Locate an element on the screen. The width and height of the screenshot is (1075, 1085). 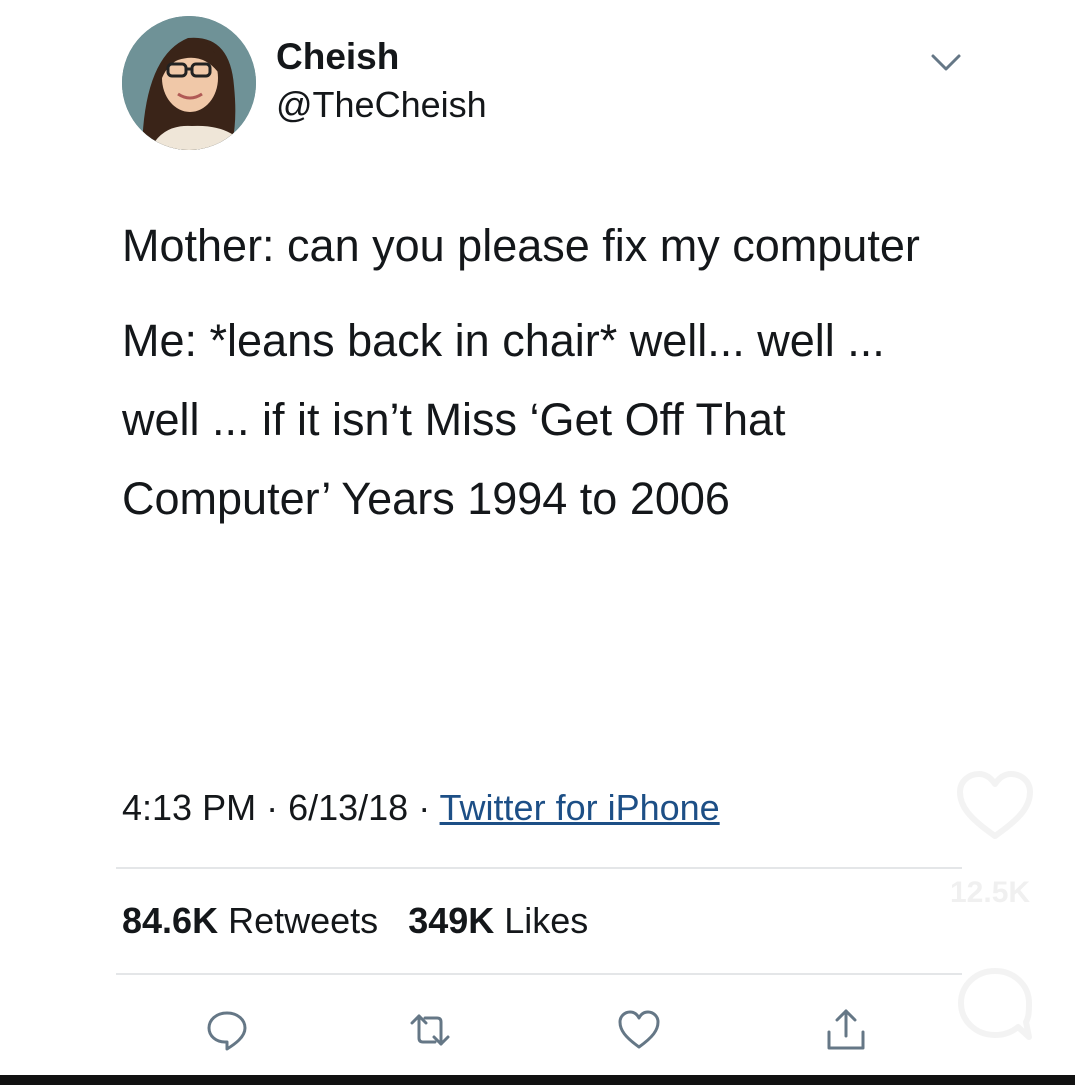
overlay-heart-icon is located at coordinates (995, 806).